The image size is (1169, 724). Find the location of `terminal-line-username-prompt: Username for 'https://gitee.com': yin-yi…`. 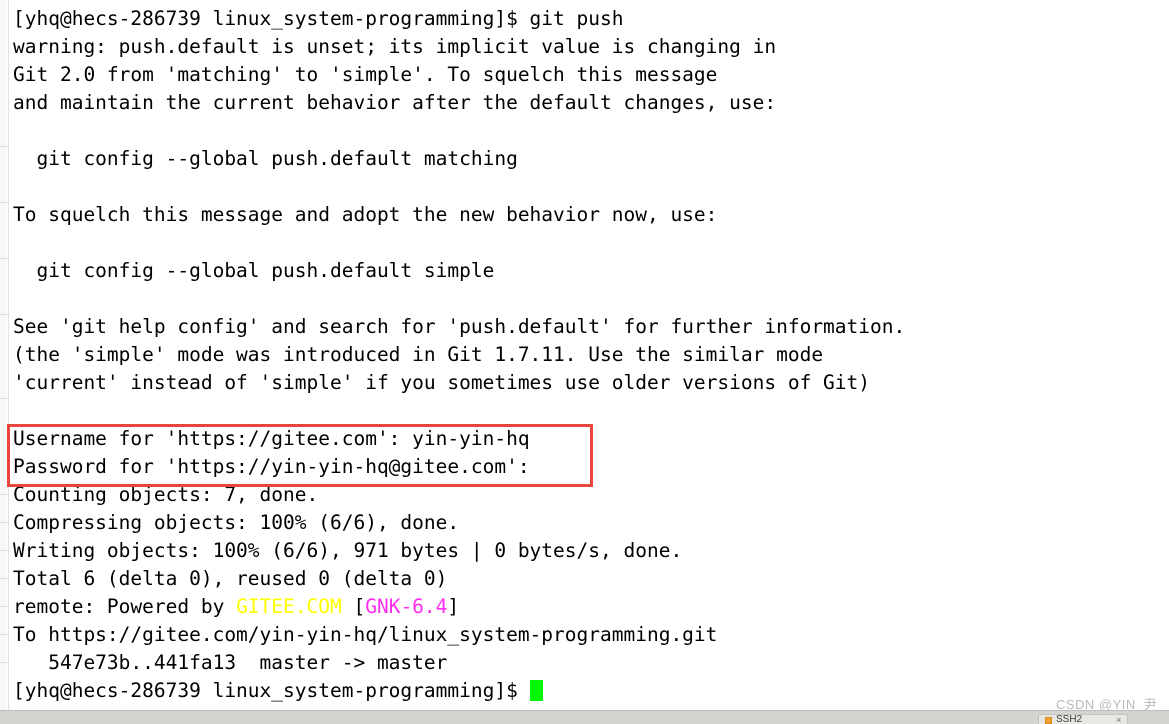

terminal-line-username-prompt: Username for 'https://gitee.com': yin-yi… is located at coordinates (271, 438).